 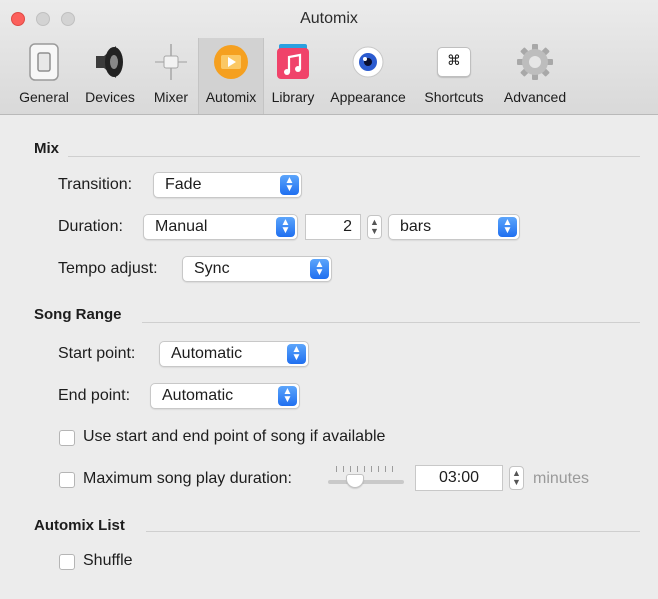 What do you see at coordinates (108, 560) in the screenshot?
I see `shuffle-label: Shuffle` at bounding box center [108, 560].